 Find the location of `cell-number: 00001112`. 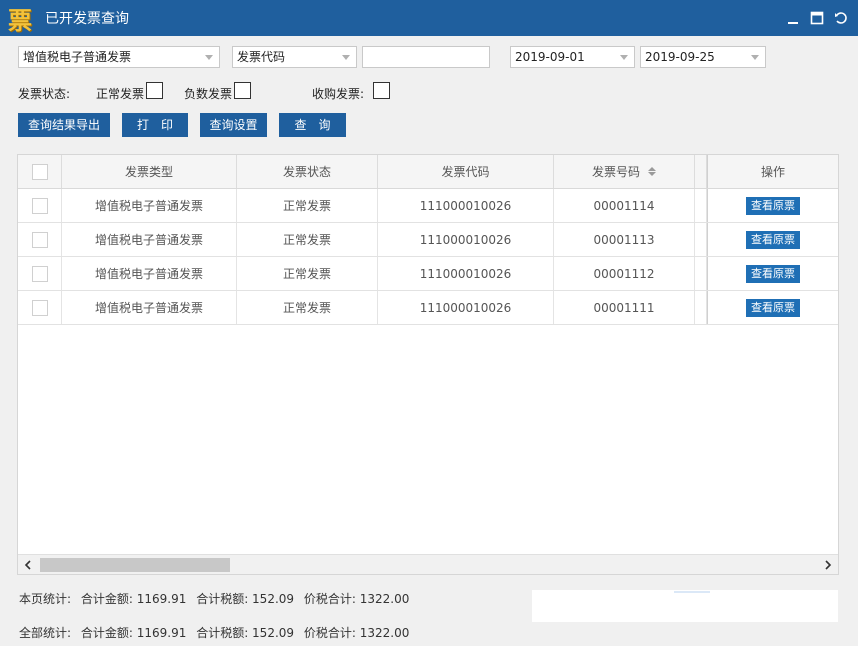

cell-number: 00001112 is located at coordinates (624, 273).